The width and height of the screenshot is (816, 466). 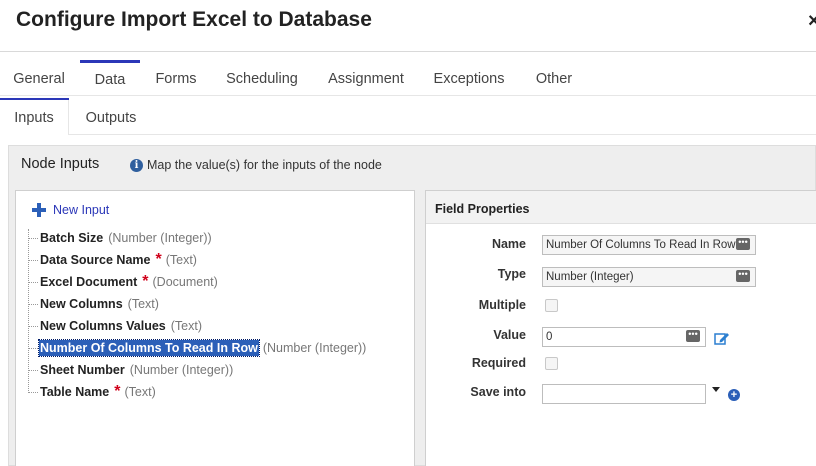 What do you see at coordinates (641, 245) in the screenshot?
I see `name-field-value: Number Of Columns To Read In Row` at bounding box center [641, 245].